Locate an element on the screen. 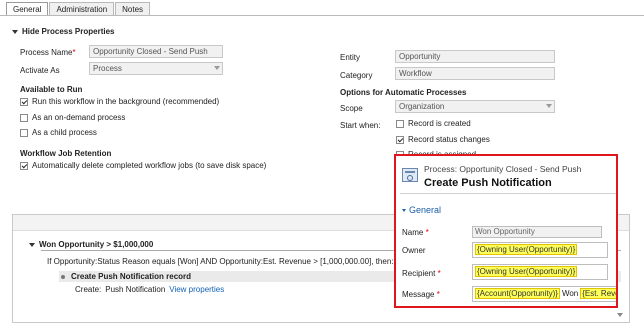  record-created-checkbox is located at coordinates (400, 124).